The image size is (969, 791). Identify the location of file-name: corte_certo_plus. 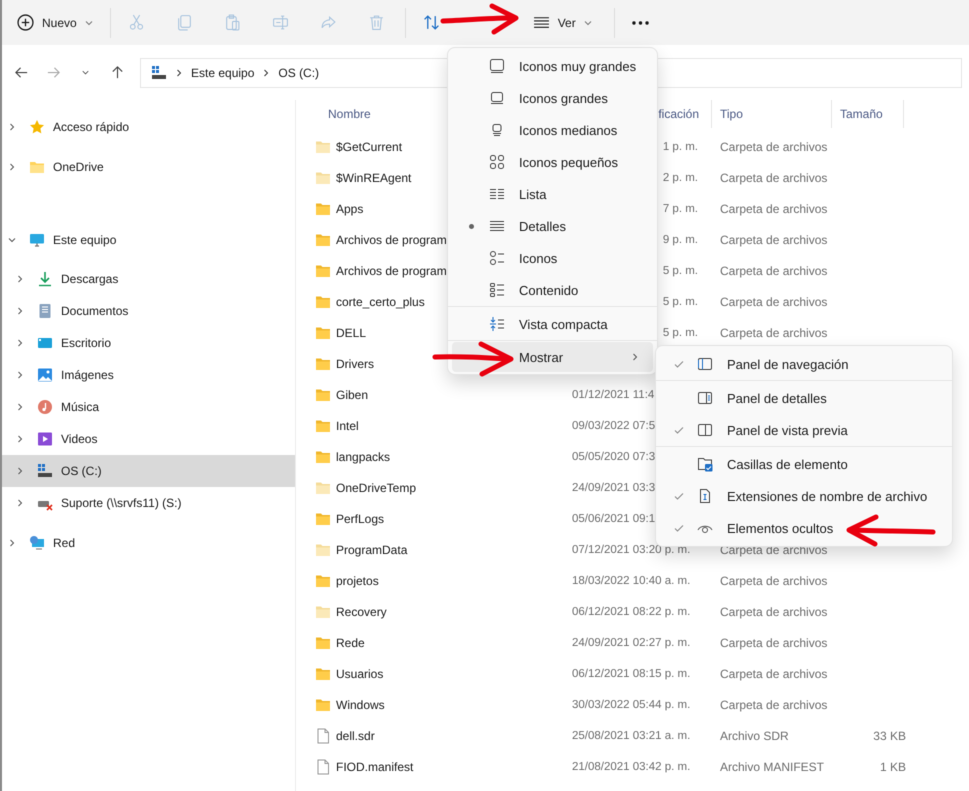
(380, 301).